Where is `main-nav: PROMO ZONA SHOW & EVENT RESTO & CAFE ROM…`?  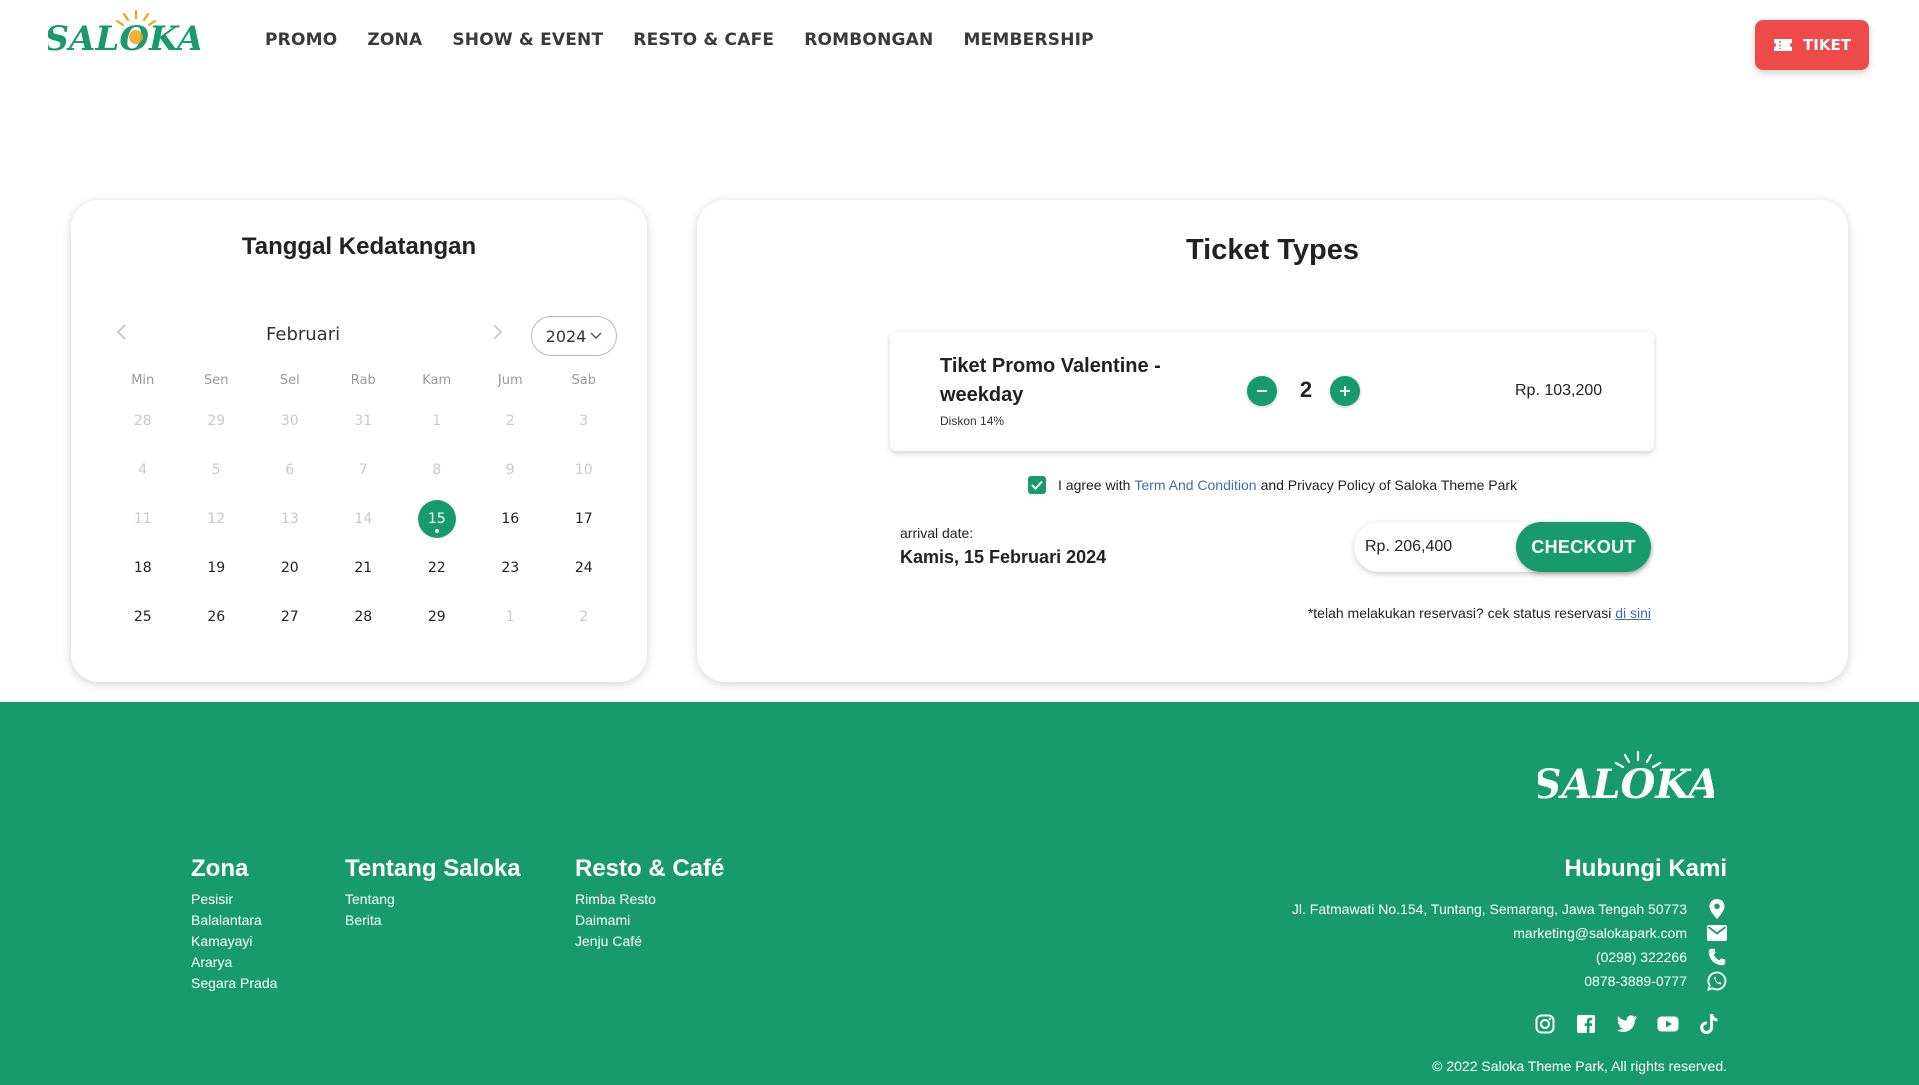
main-nav: PROMO ZONA SHOW & EVENT RESTO & CAFE ROM… is located at coordinates (679, 40).